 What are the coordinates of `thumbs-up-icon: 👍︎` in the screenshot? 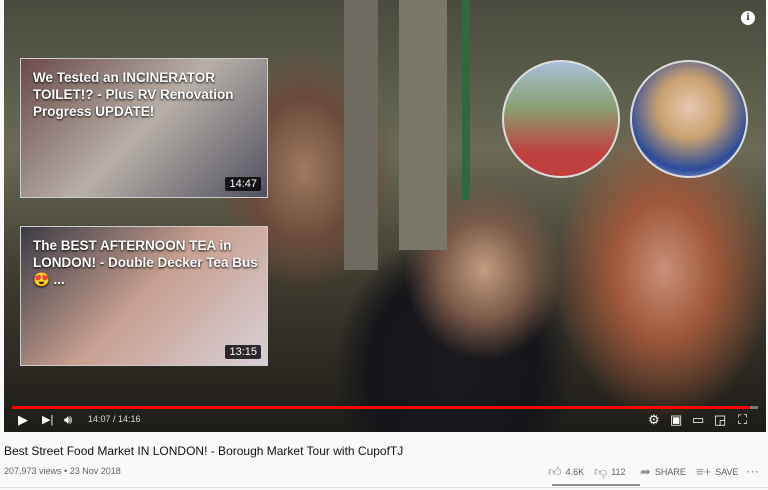 It's located at (555, 471).